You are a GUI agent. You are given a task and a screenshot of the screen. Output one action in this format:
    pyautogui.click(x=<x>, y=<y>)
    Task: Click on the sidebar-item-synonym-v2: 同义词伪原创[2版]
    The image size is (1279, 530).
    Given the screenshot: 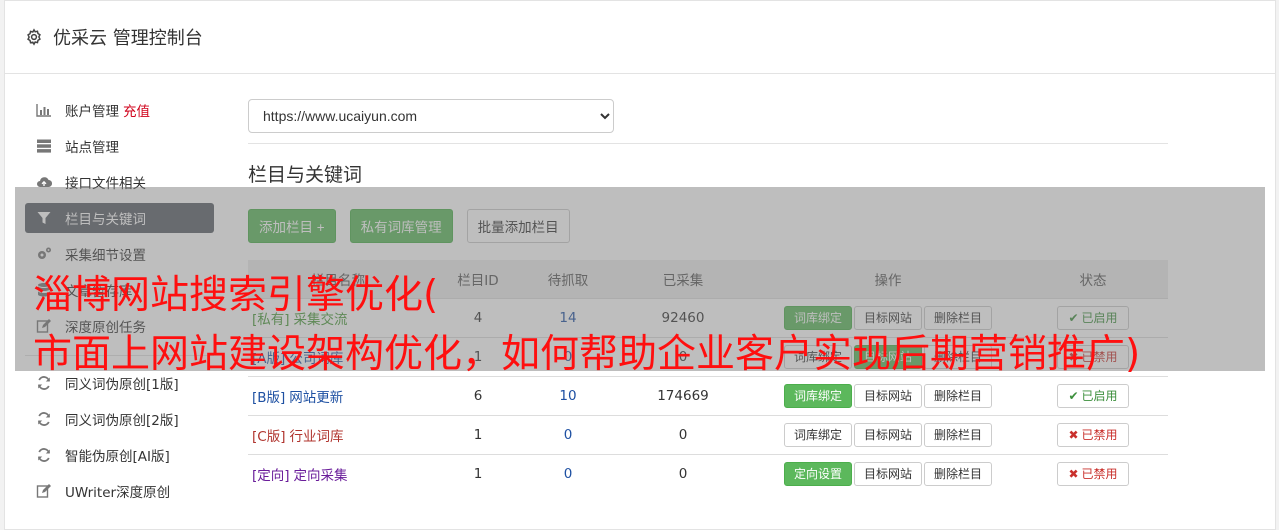 What is the action you would take?
    pyautogui.click(x=119, y=419)
    